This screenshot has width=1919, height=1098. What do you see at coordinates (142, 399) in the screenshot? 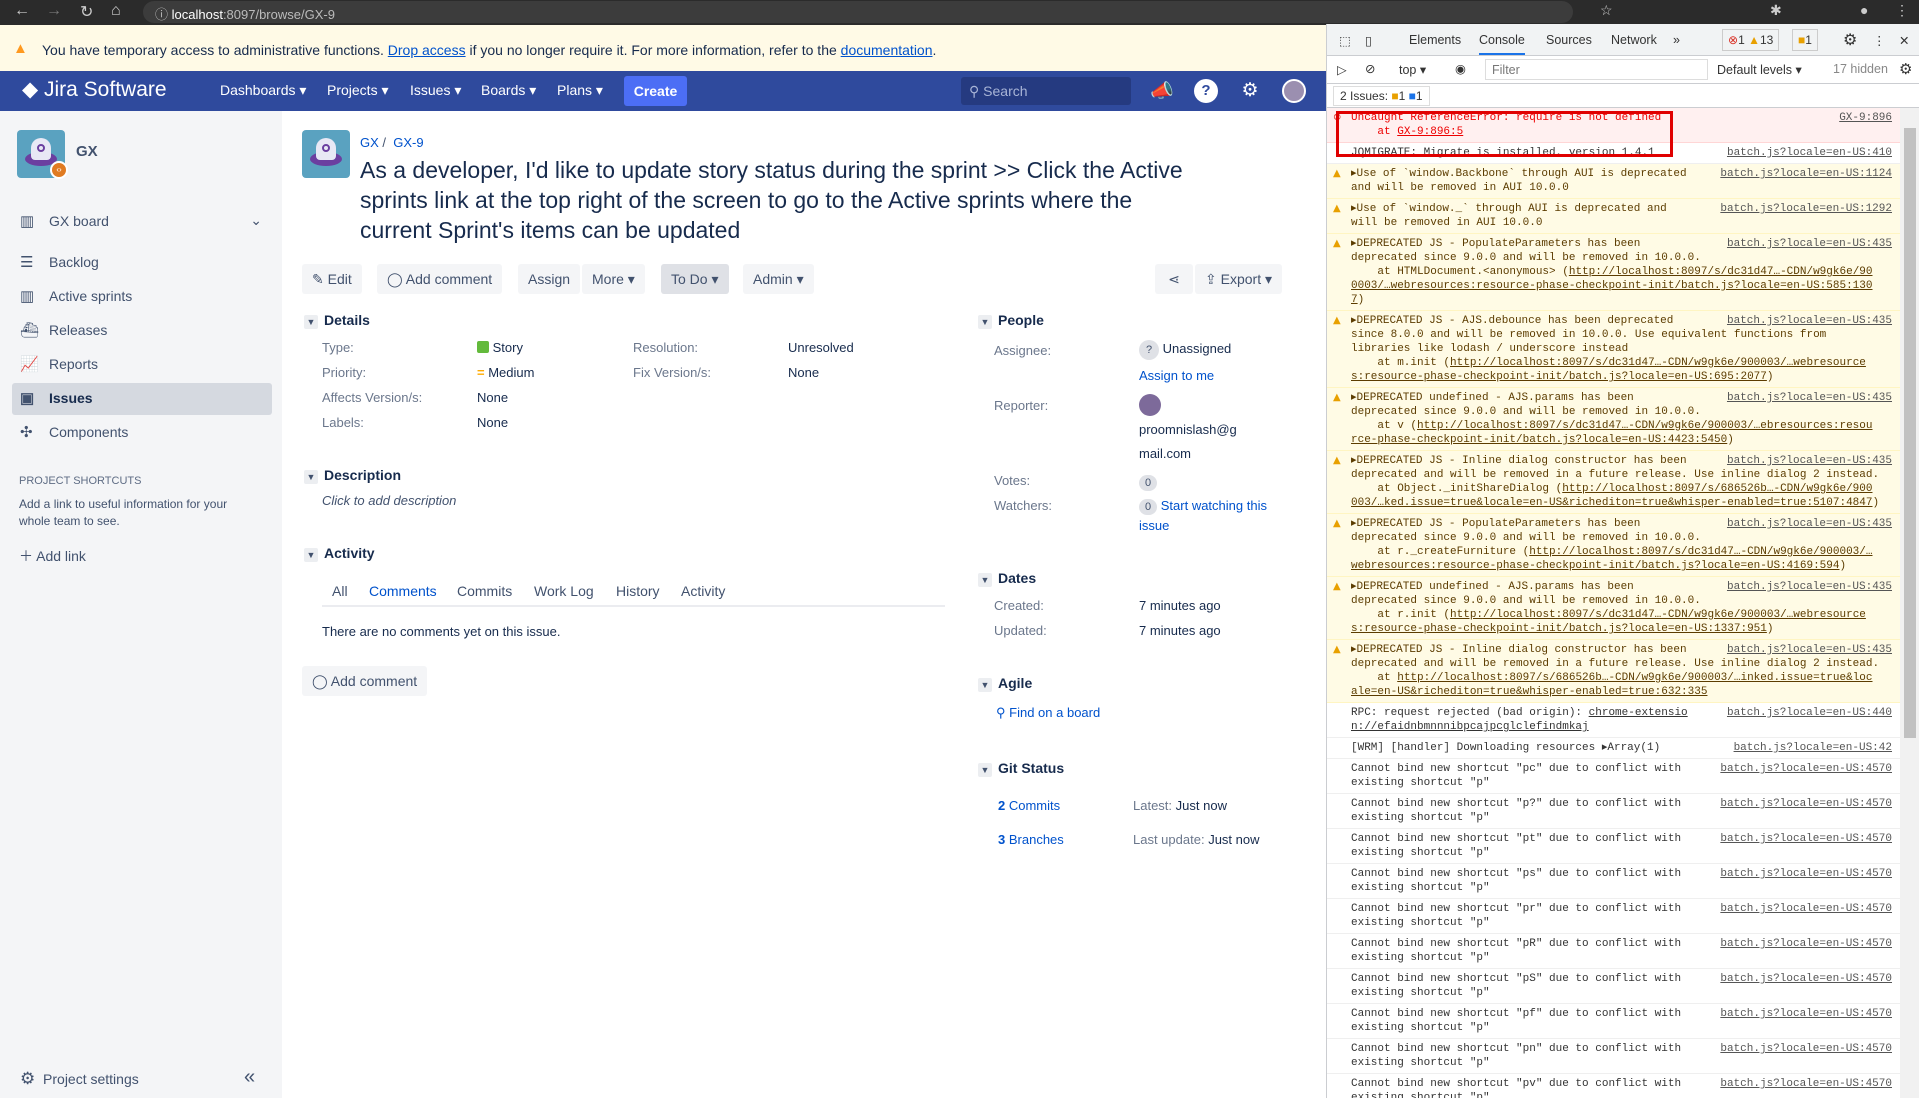
I see `sidebar-item-issues: ▣ Issues` at bounding box center [142, 399].